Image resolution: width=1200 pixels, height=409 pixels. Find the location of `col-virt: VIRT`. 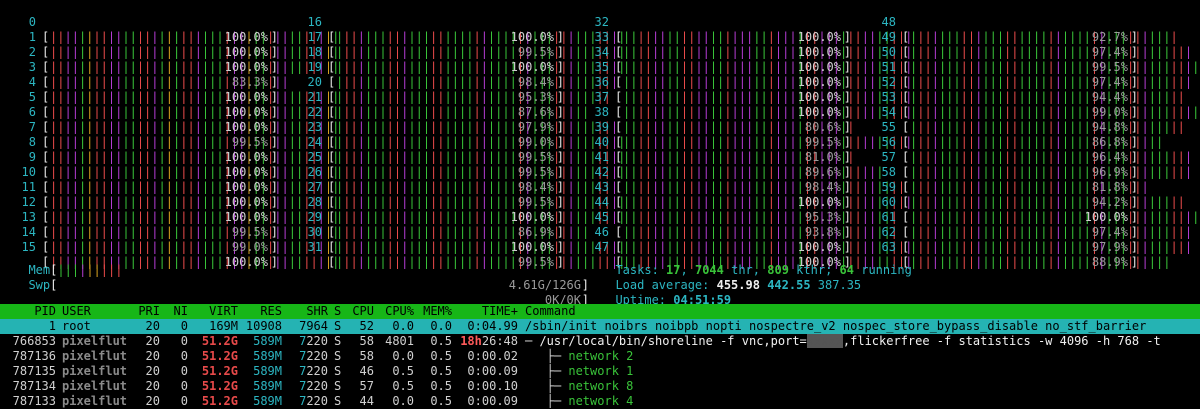

col-virt: VIRT is located at coordinates (215, 311).